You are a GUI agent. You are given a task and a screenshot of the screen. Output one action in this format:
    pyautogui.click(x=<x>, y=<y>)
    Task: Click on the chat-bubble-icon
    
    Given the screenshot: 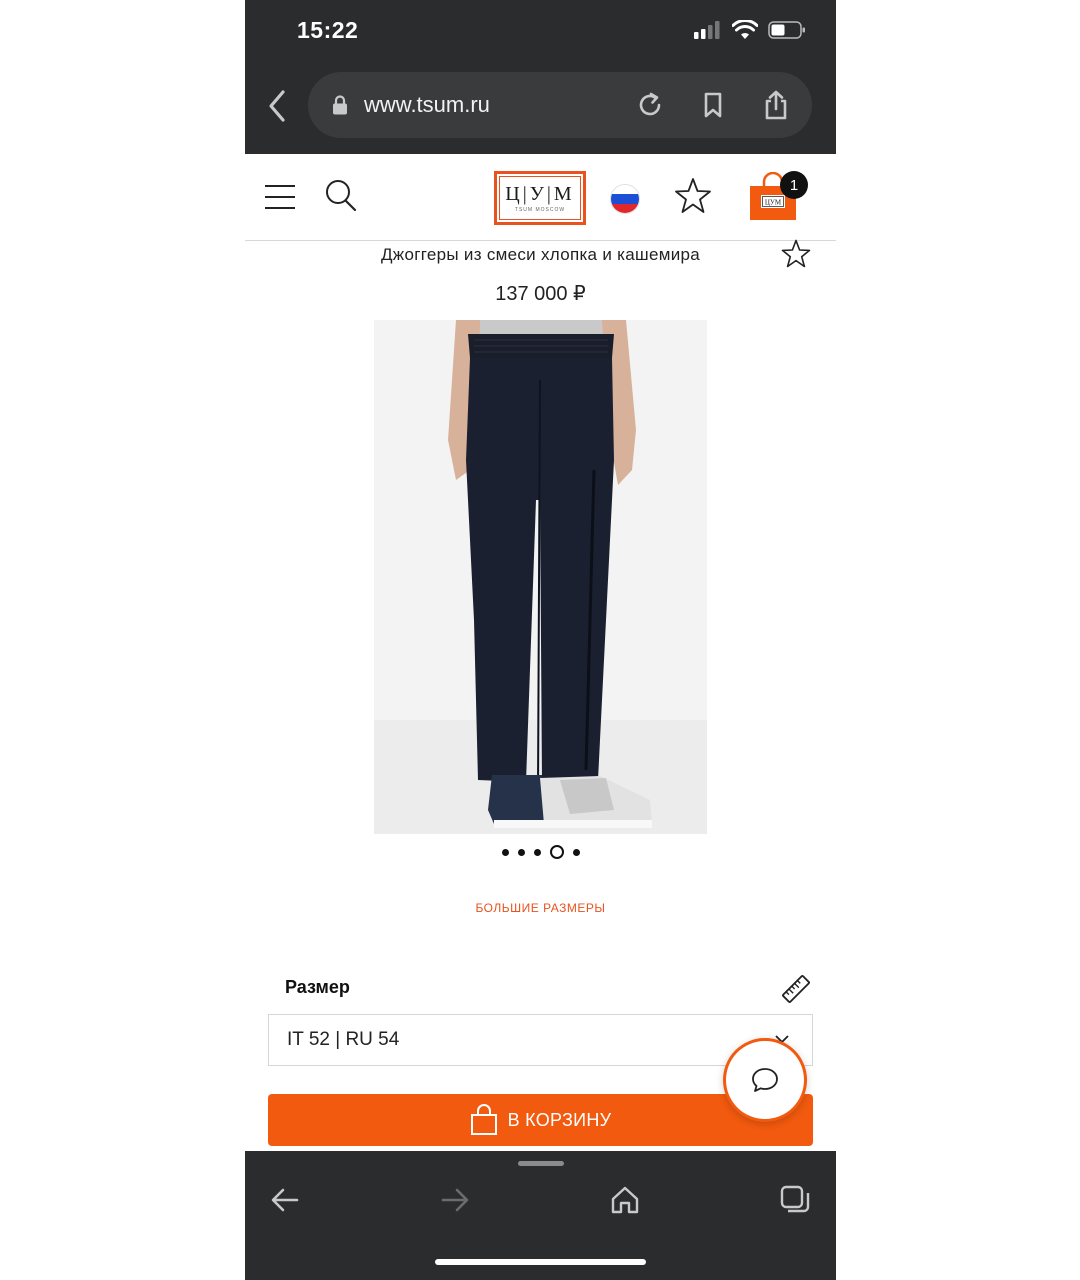 What is the action you would take?
    pyautogui.click(x=765, y=1080)
    